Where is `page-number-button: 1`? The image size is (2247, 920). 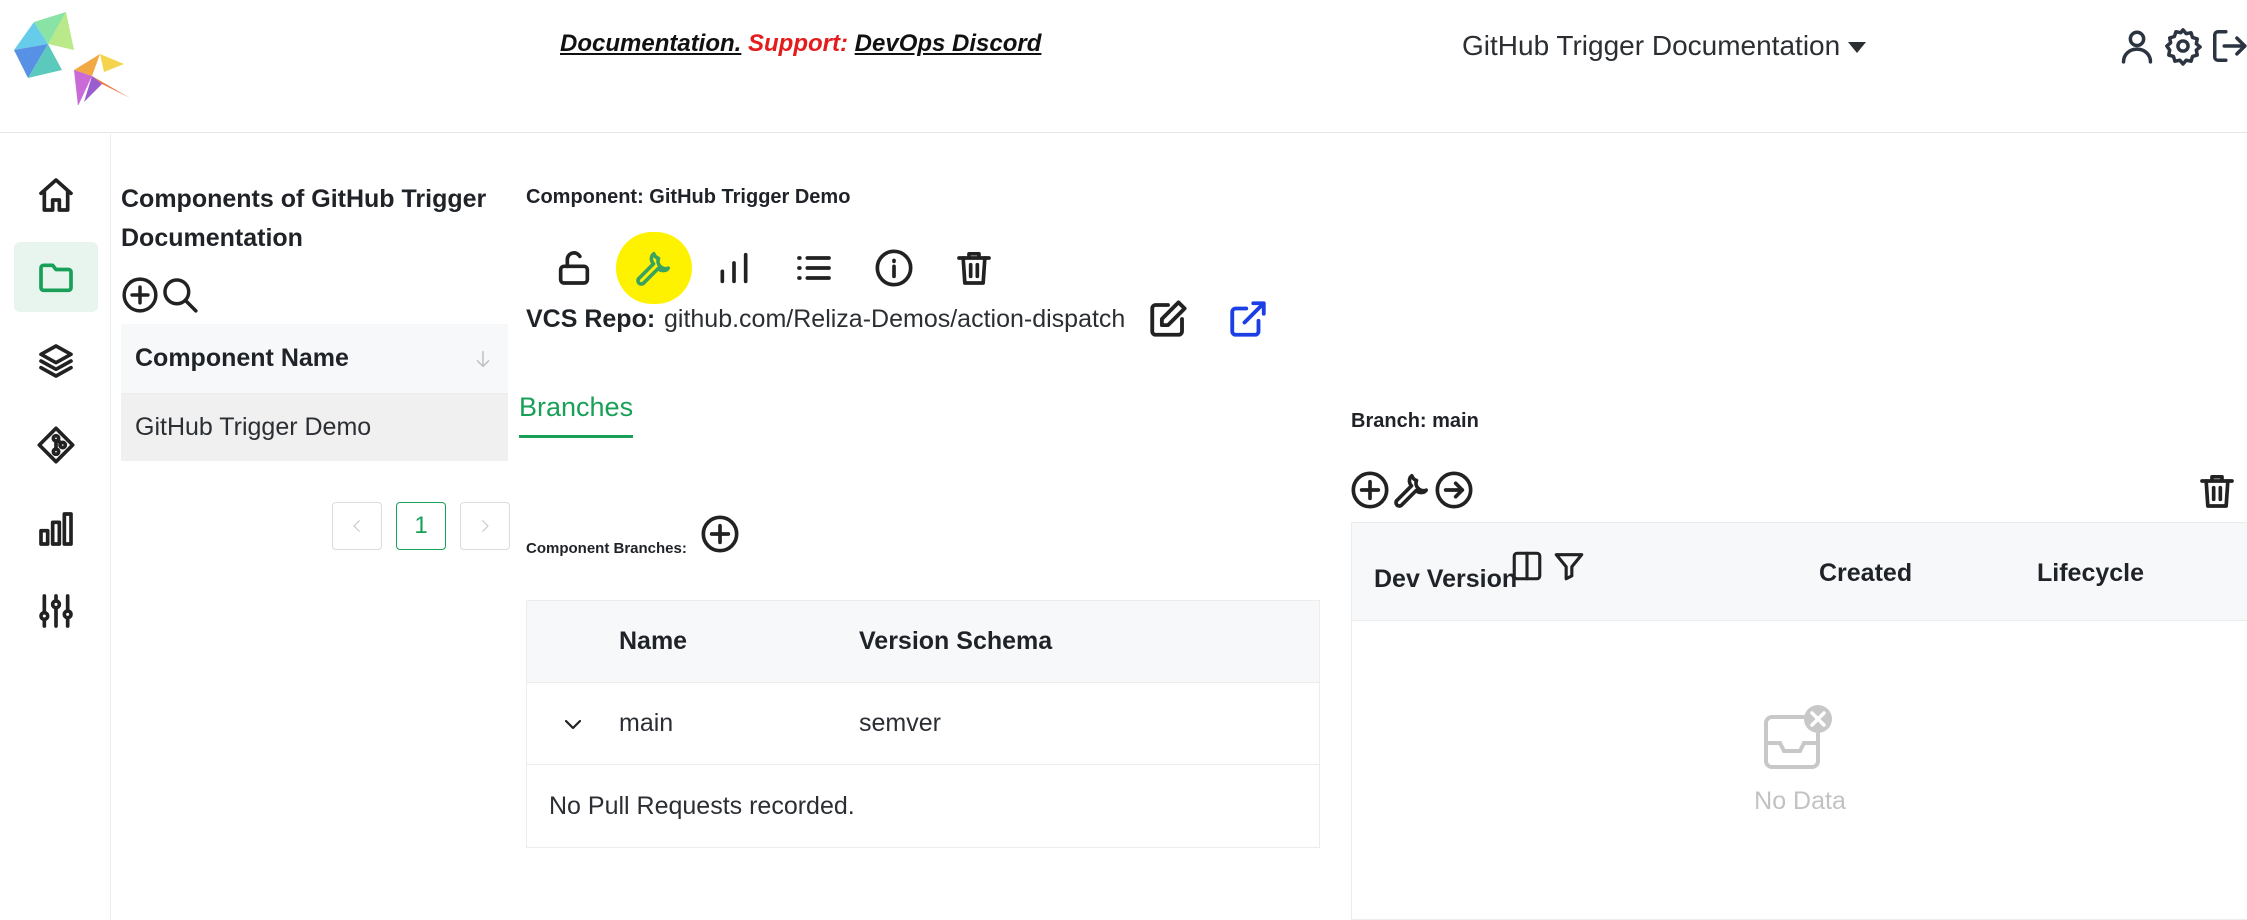
page-number-button: 1 is located at coordinates (421, 526).